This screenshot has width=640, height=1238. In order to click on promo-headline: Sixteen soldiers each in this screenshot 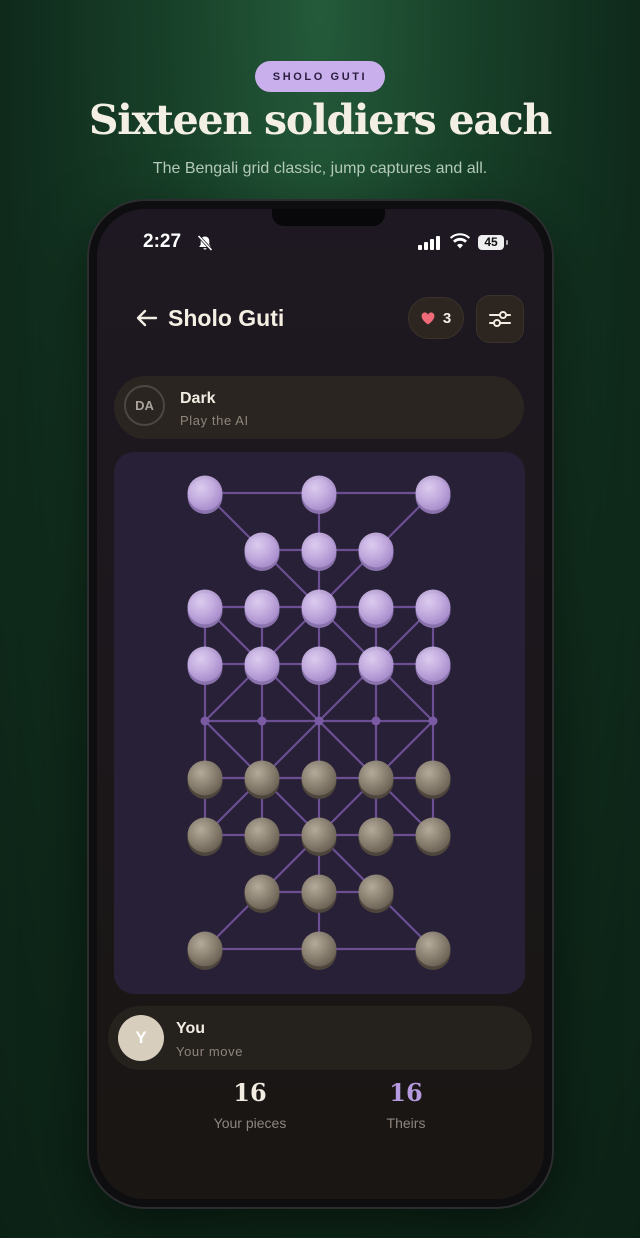, I will do `click(320, 120)`.